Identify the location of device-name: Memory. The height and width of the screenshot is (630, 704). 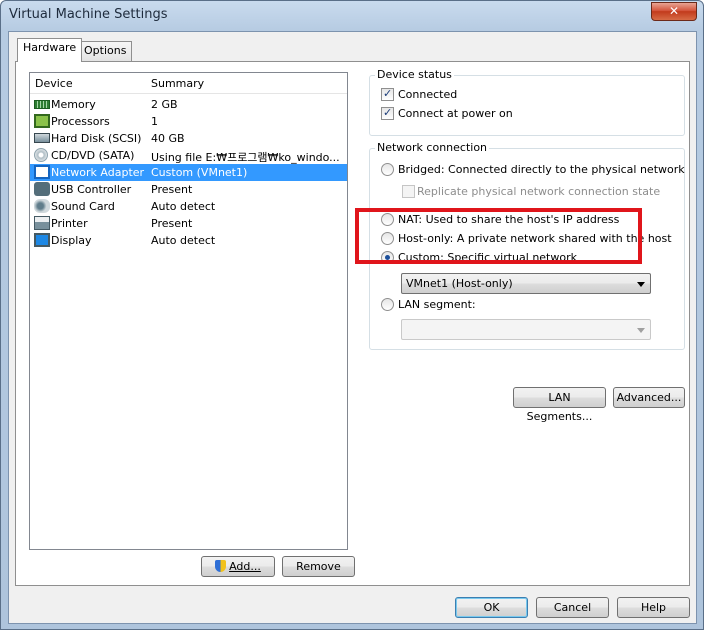
(73, 104).